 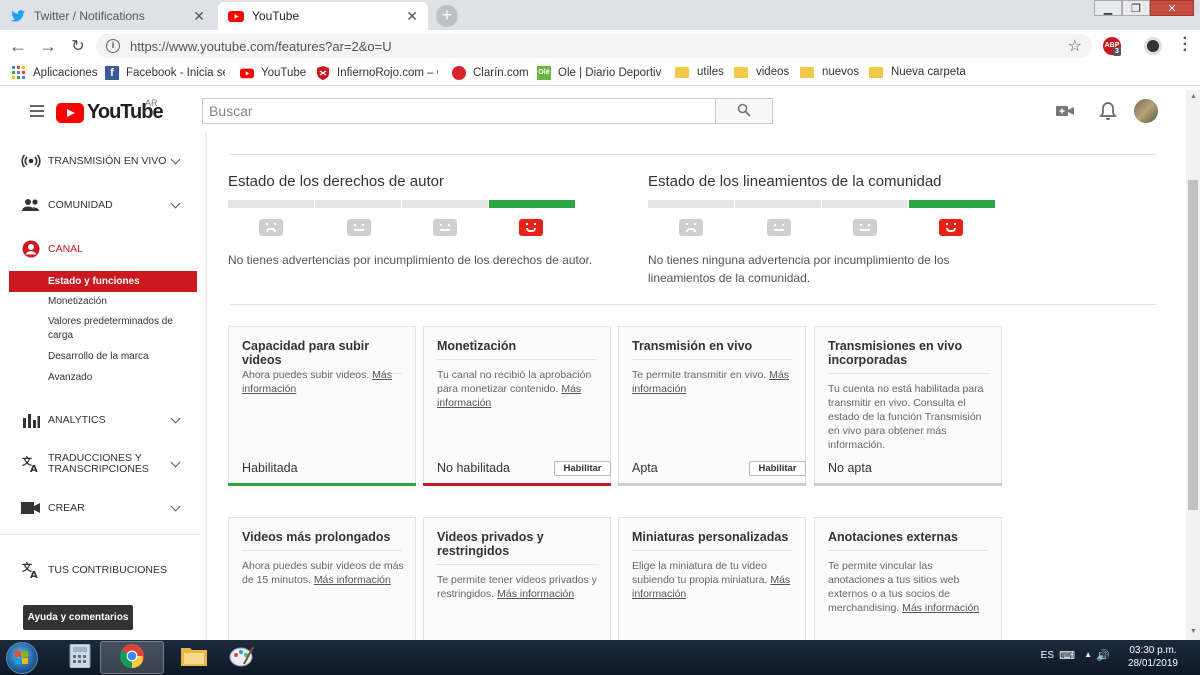 What do you see at coordinates (610, 73) in the screenshot?
I see `bookmark-label: Ole | Diario Deportivo` at bounding box center [610, 73].